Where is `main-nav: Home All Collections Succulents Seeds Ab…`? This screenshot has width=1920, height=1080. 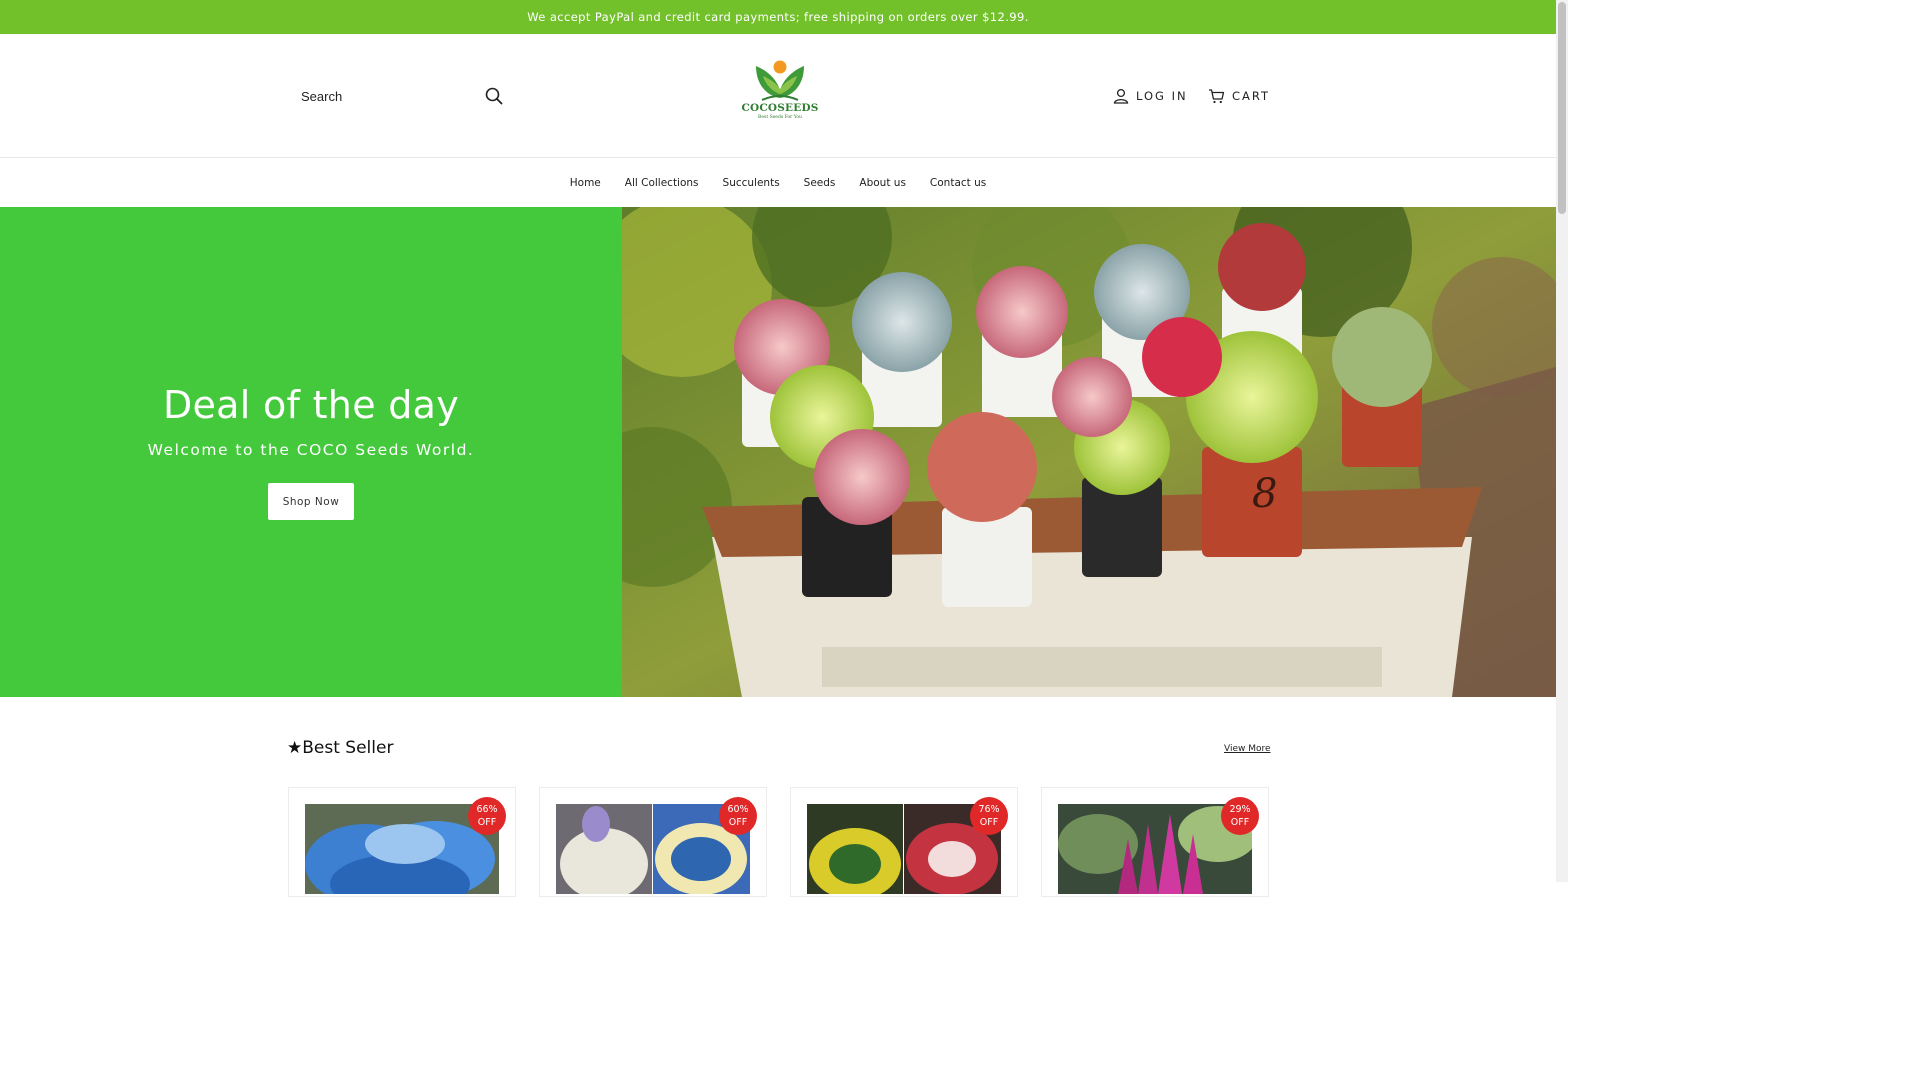
main-nav: Home All Collections Succulents Seeds Ab… is located at coordinates (778, 182).